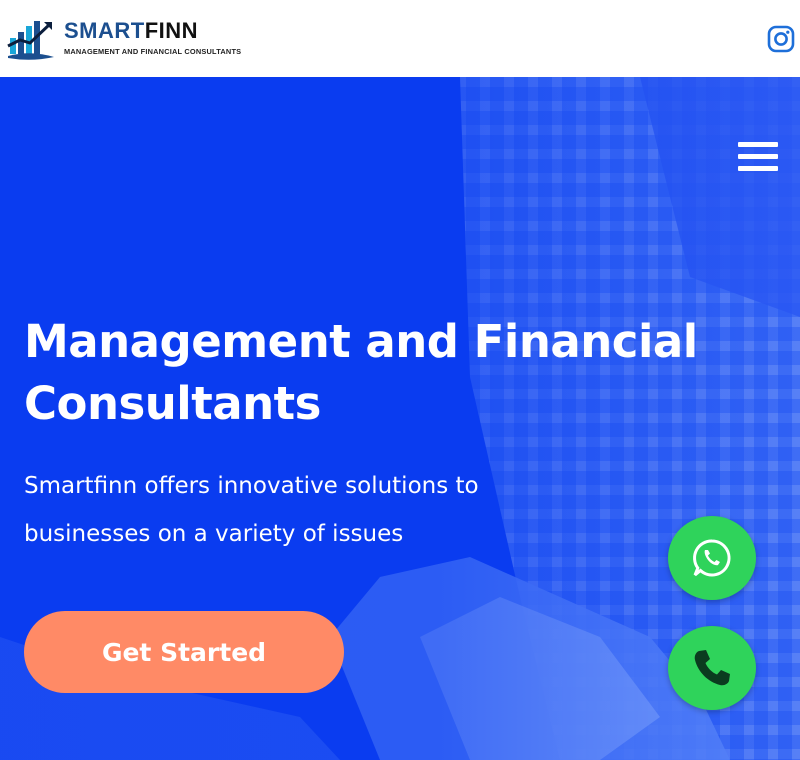  I want to click on hamburger-menu-icon, so click(758, 157).